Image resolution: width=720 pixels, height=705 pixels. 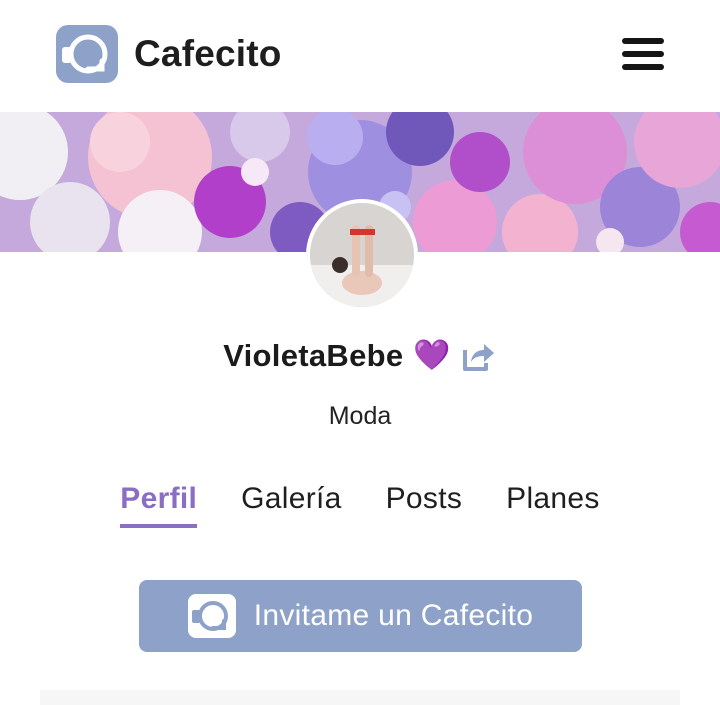 I want to click on profile-avatar, so click(x=362, y=255).